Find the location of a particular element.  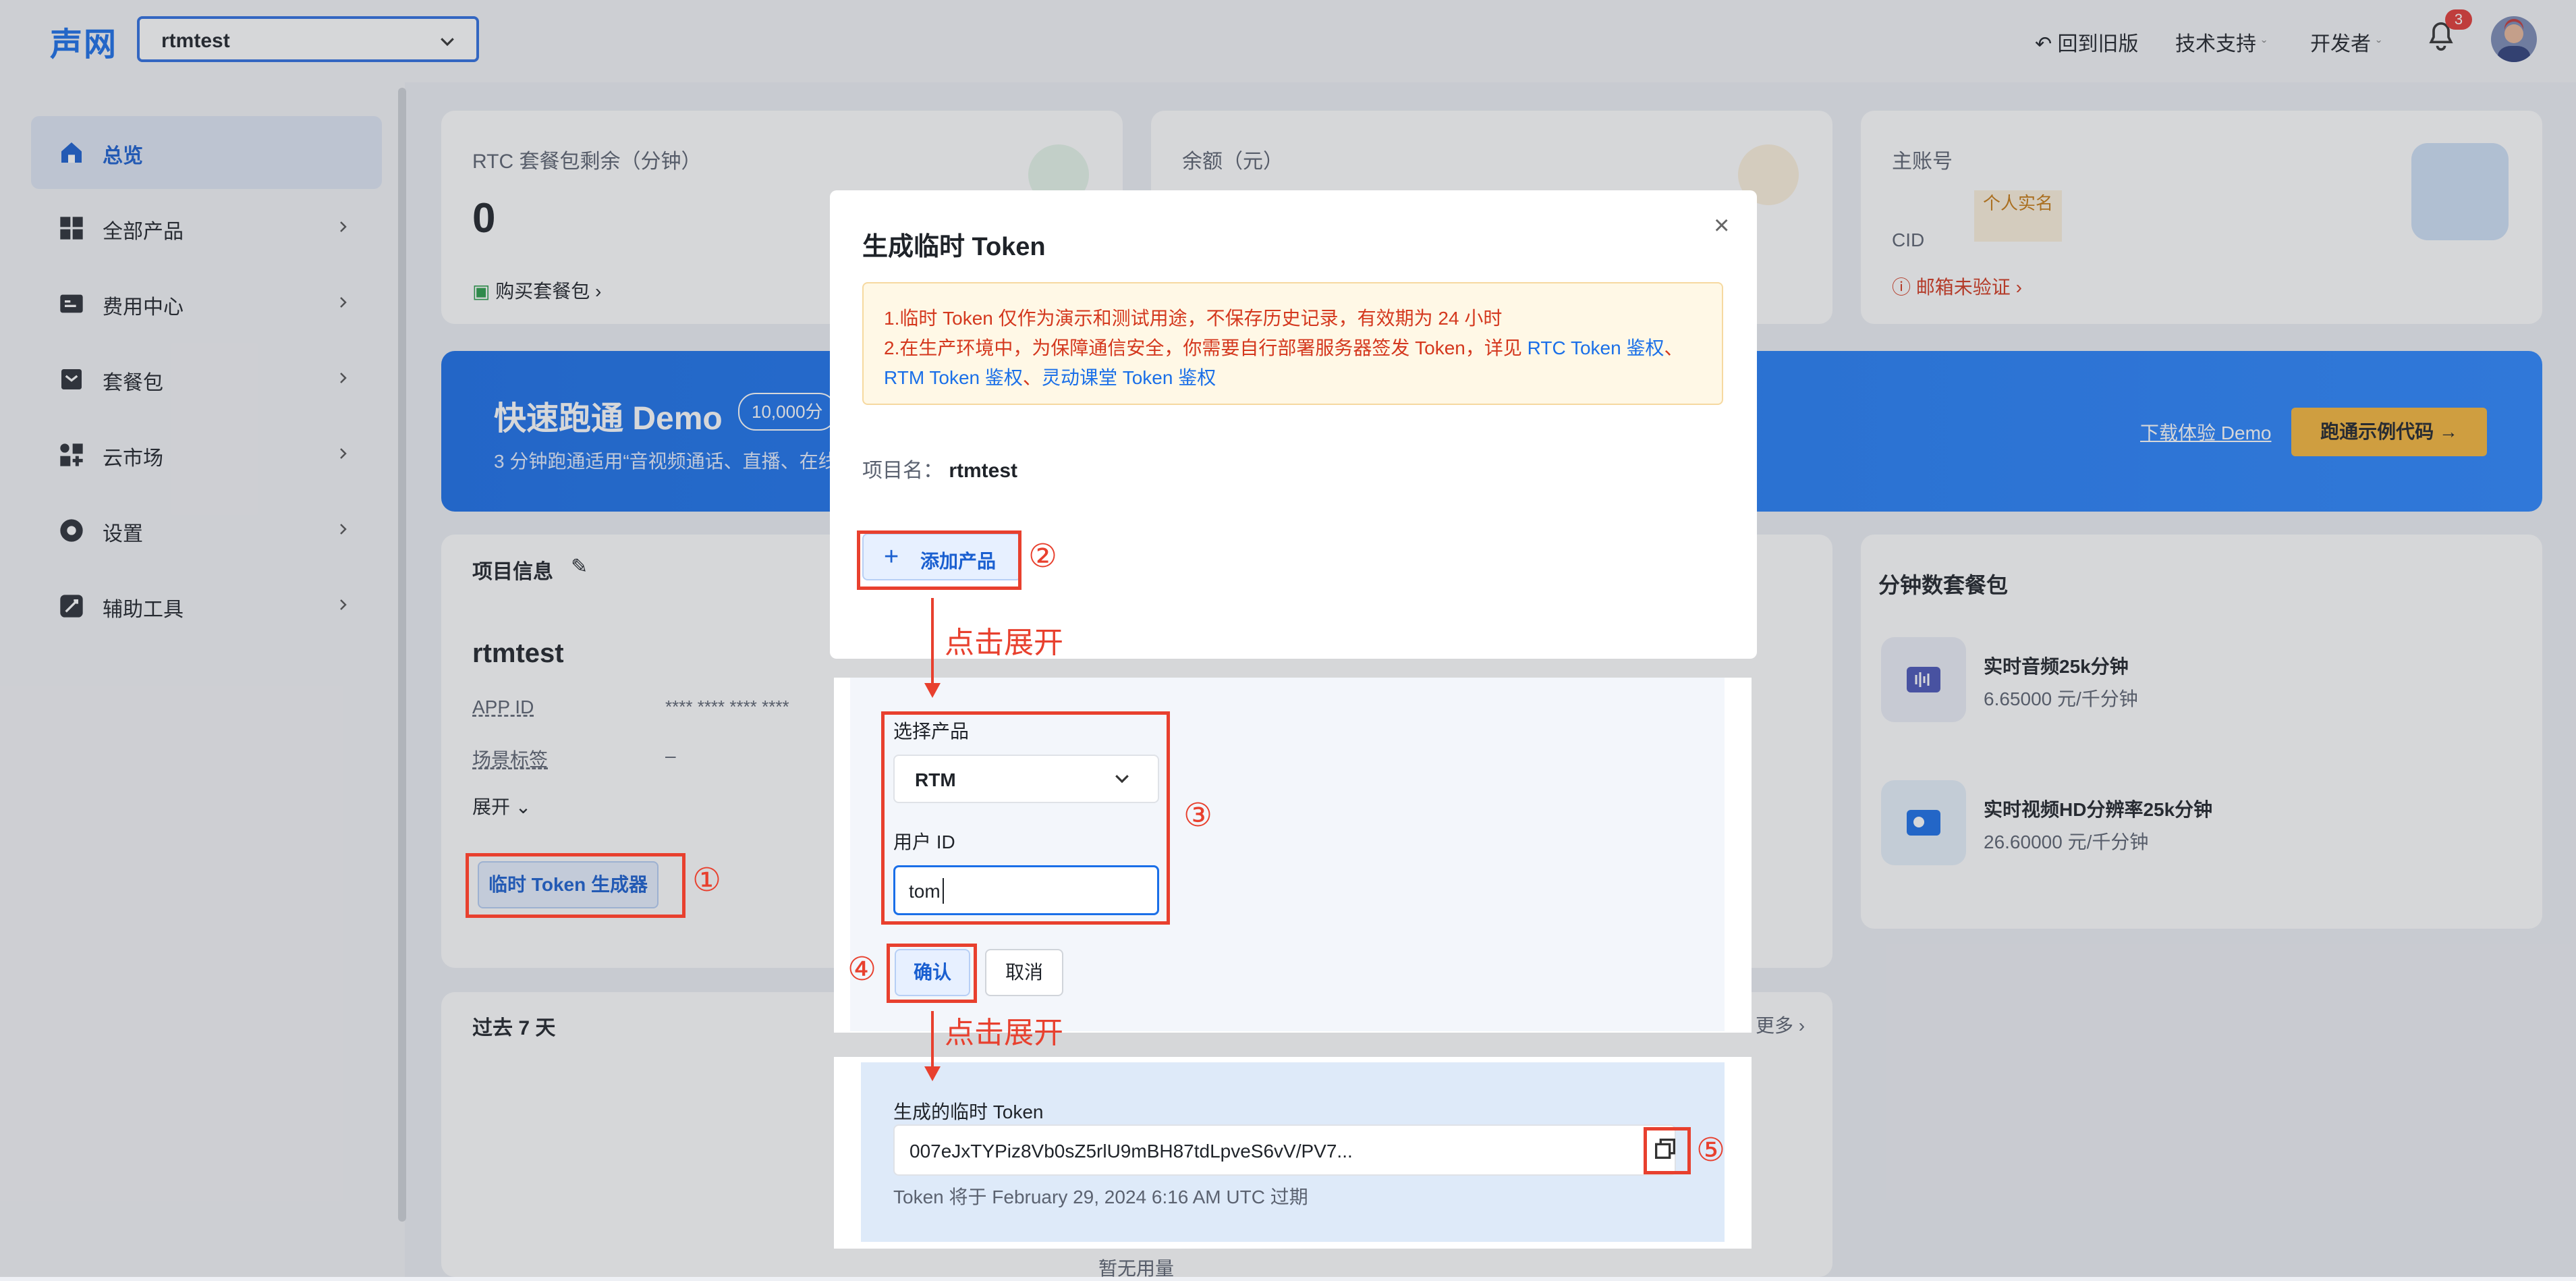

annotation-number-2: ② is located at coordinates (1043, 556).